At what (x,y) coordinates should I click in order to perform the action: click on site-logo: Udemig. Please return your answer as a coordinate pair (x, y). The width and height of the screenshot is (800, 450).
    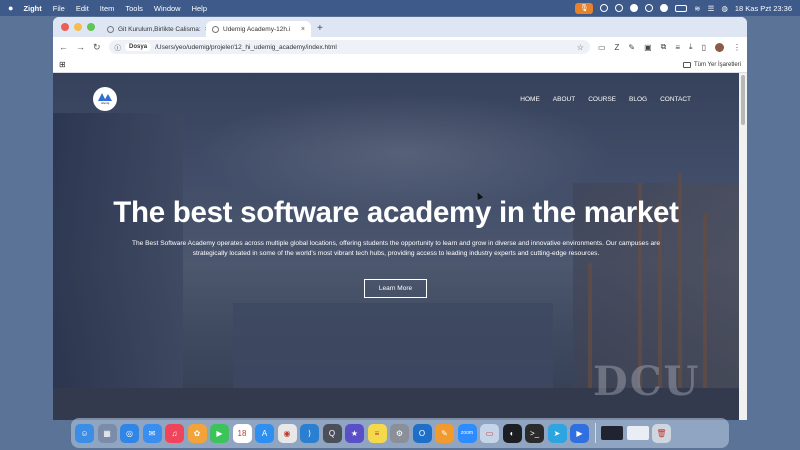
    Looking at the image, I should click on (105, 99).